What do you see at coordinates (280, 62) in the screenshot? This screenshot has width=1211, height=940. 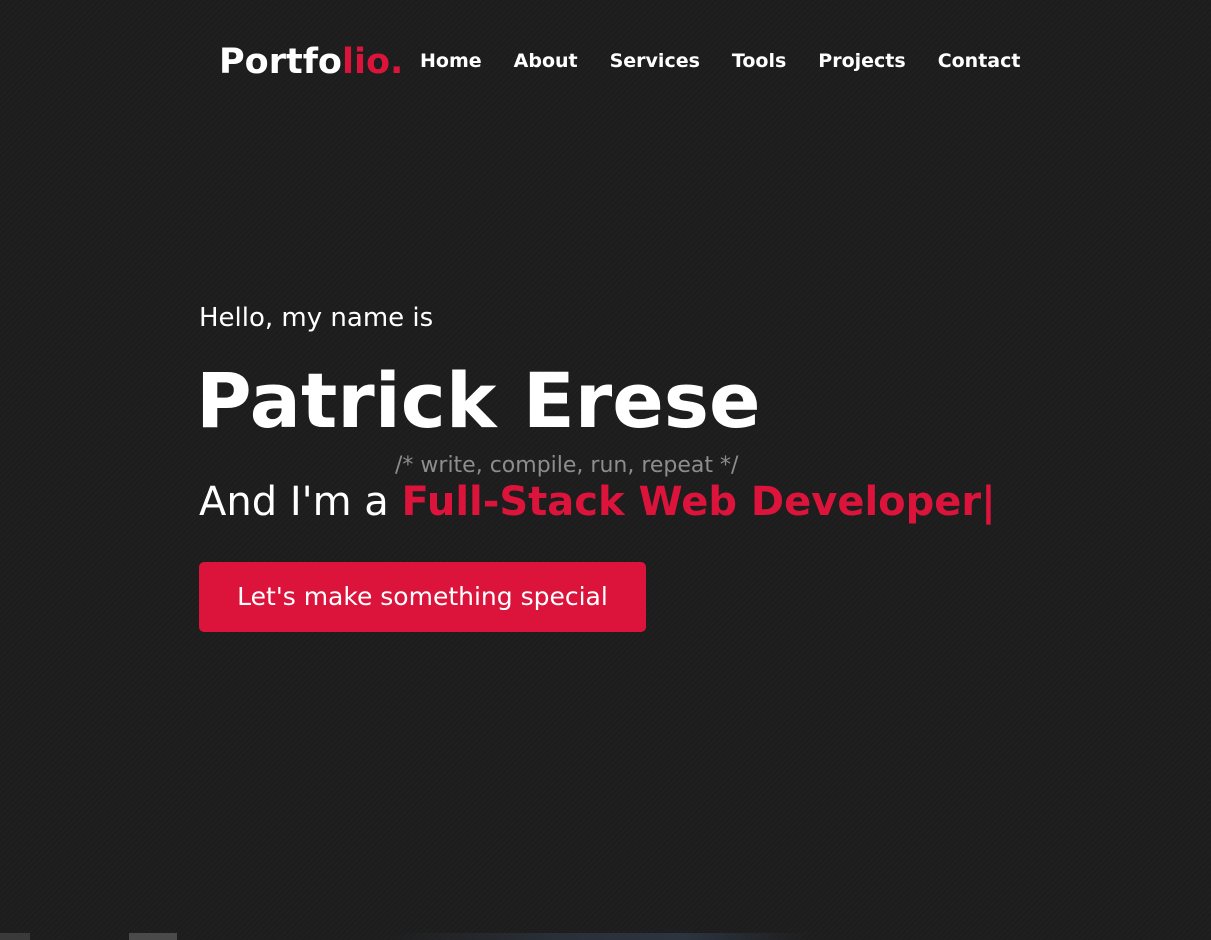 I see `logo-text-main: Portfo` at bounding box center [280, 62].